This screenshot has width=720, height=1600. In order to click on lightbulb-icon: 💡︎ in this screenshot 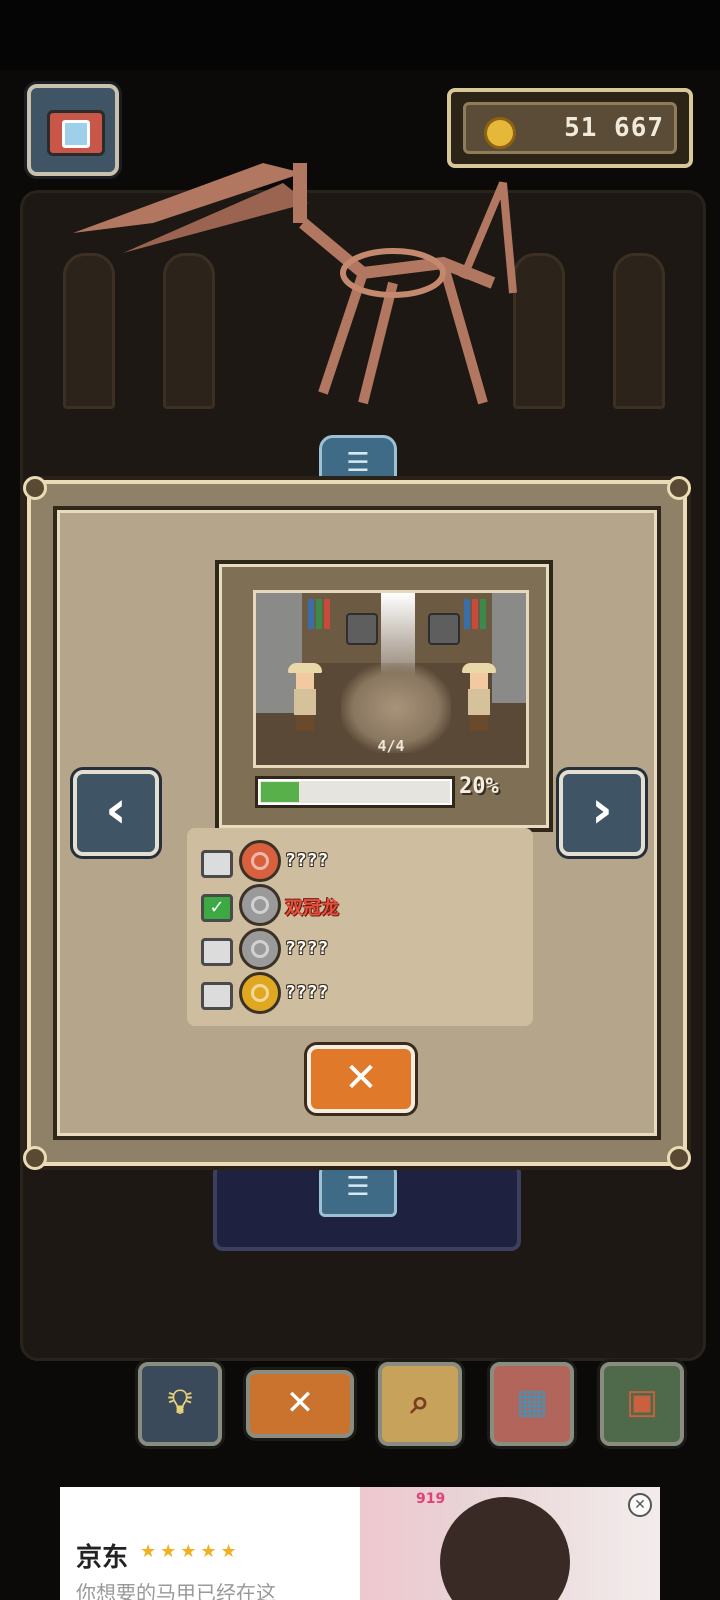, I will do `click(180, 1402)`.